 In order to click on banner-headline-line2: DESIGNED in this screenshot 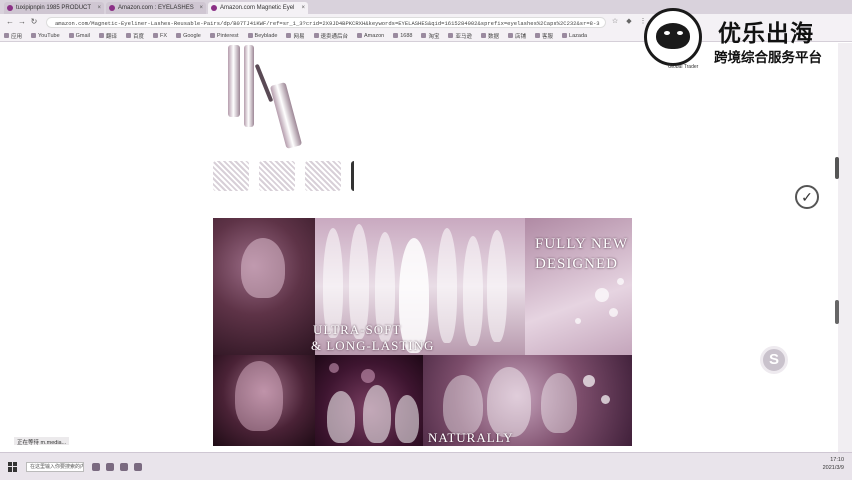, I will do `click(576, 264)`.